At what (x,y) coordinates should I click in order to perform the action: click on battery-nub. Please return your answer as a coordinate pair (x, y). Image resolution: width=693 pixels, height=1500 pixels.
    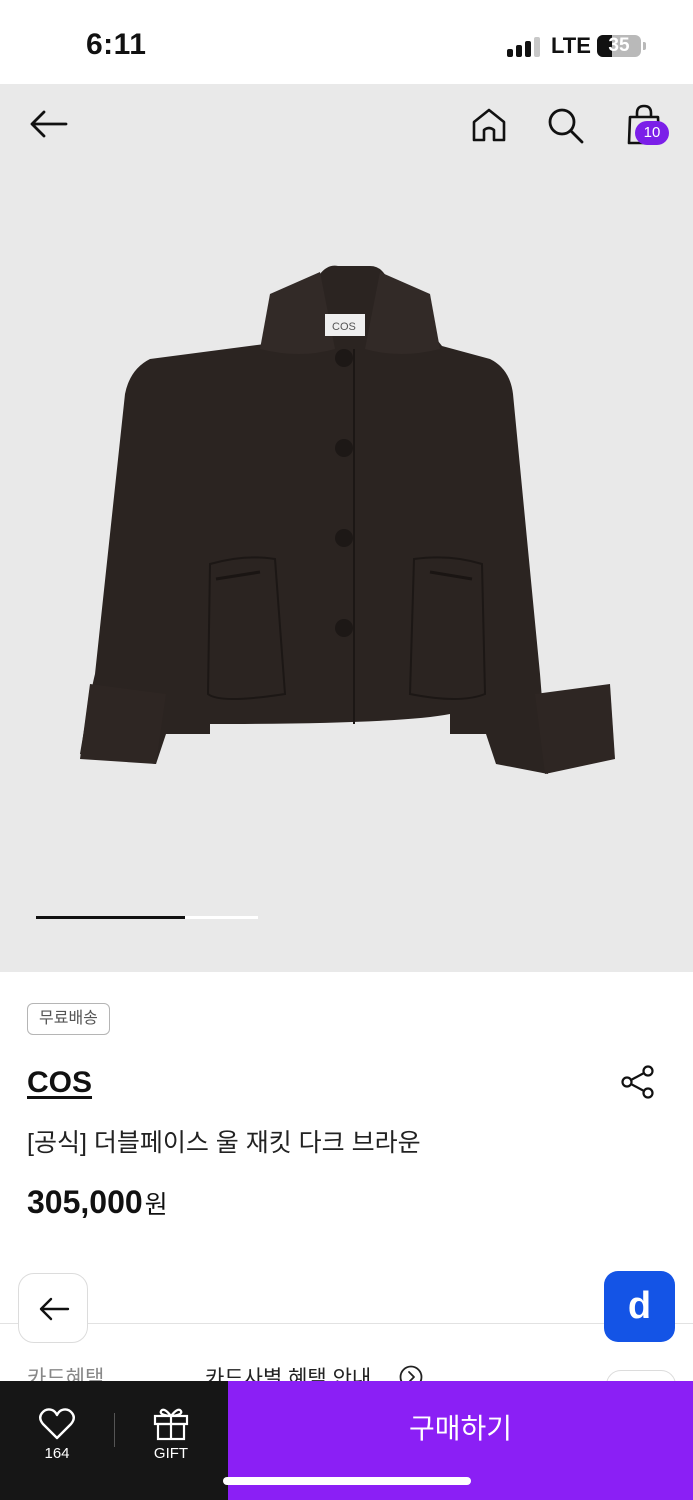
    Looking at the image, I should click on (644, 46).